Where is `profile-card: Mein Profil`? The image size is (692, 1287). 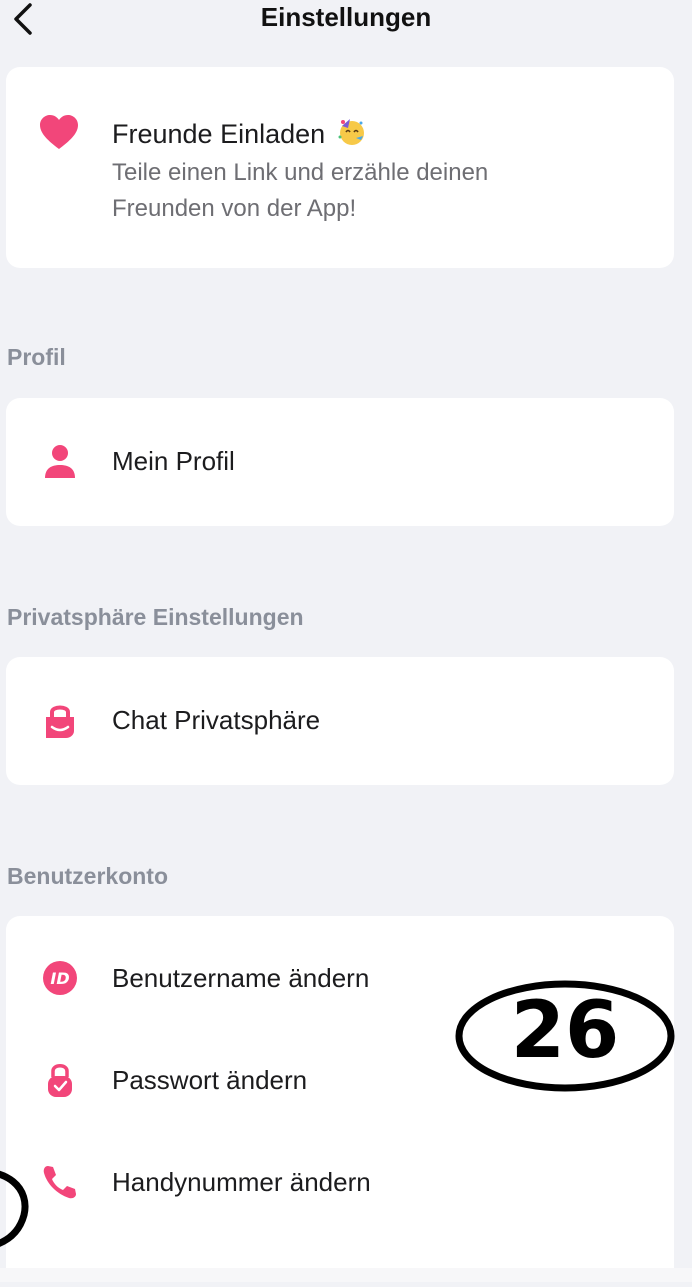 profile-card: Mein Profil is located at coordinates (340, 462).